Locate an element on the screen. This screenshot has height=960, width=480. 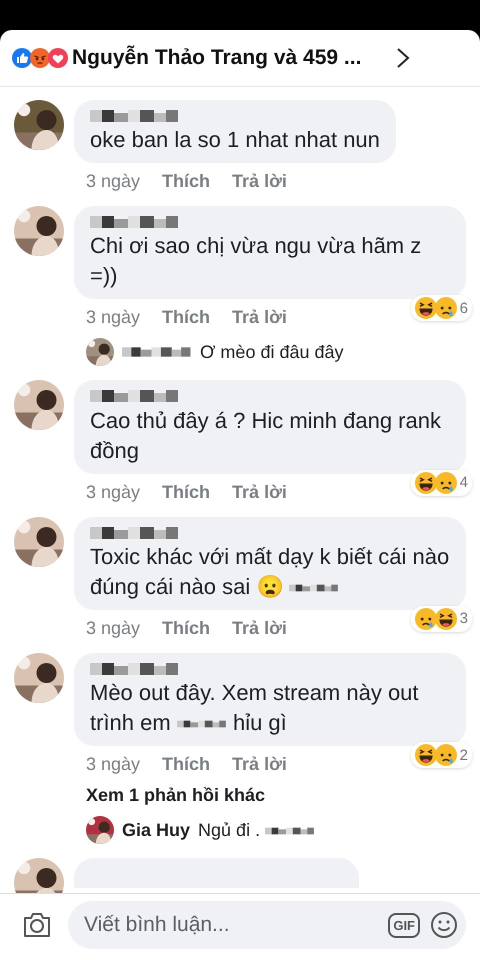
reply-text: Ngủ đi . is located at coordinates (257, 830).